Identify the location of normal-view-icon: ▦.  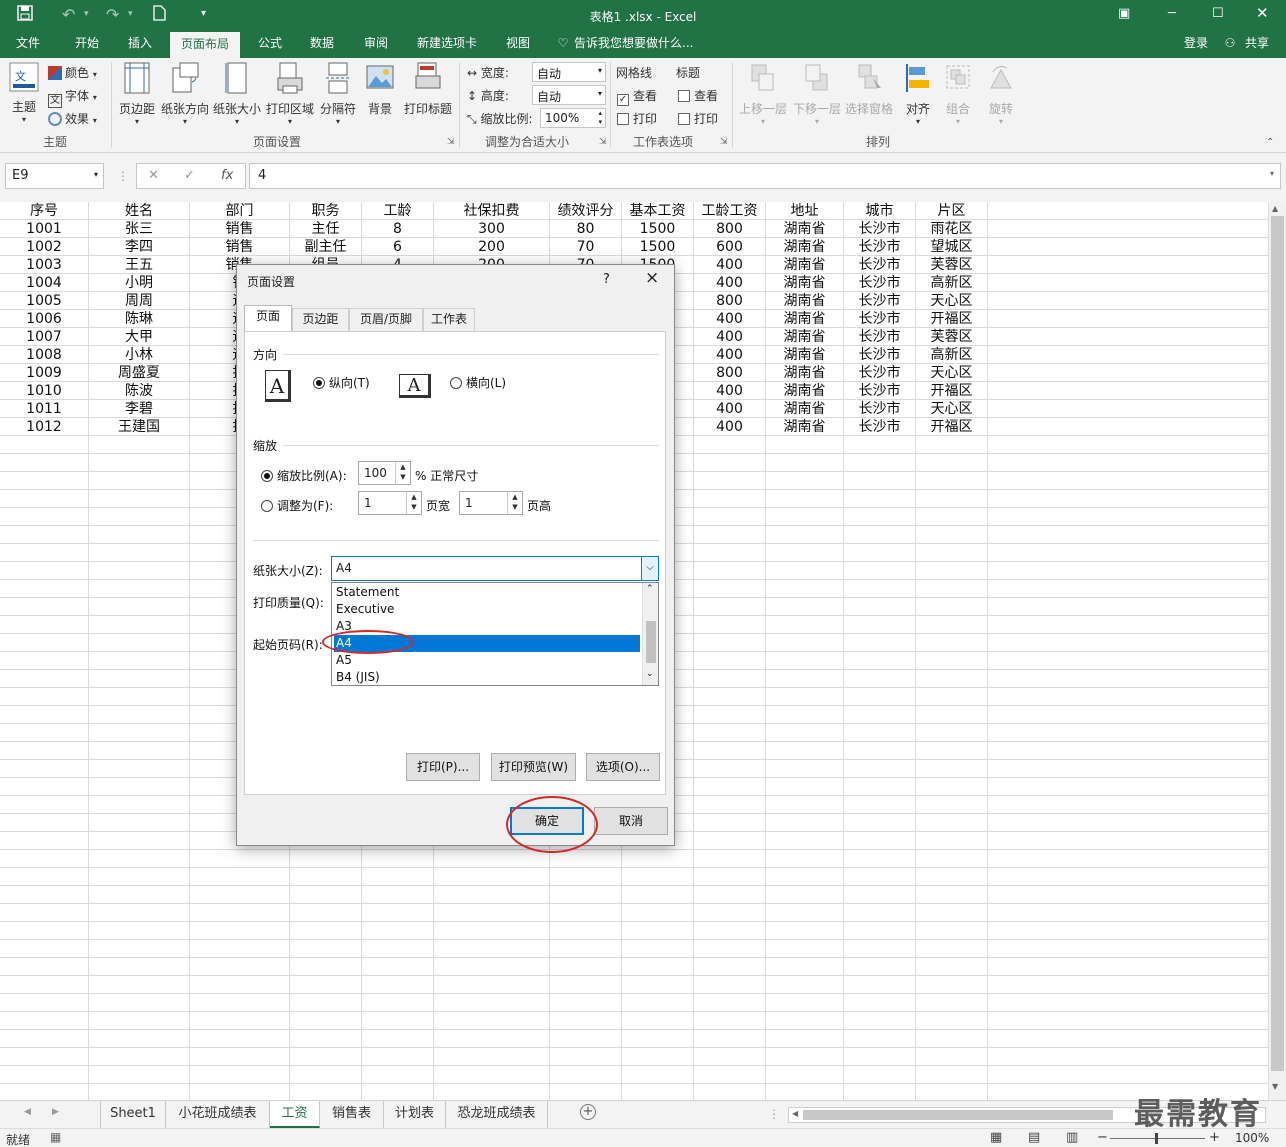
(996, 1137).